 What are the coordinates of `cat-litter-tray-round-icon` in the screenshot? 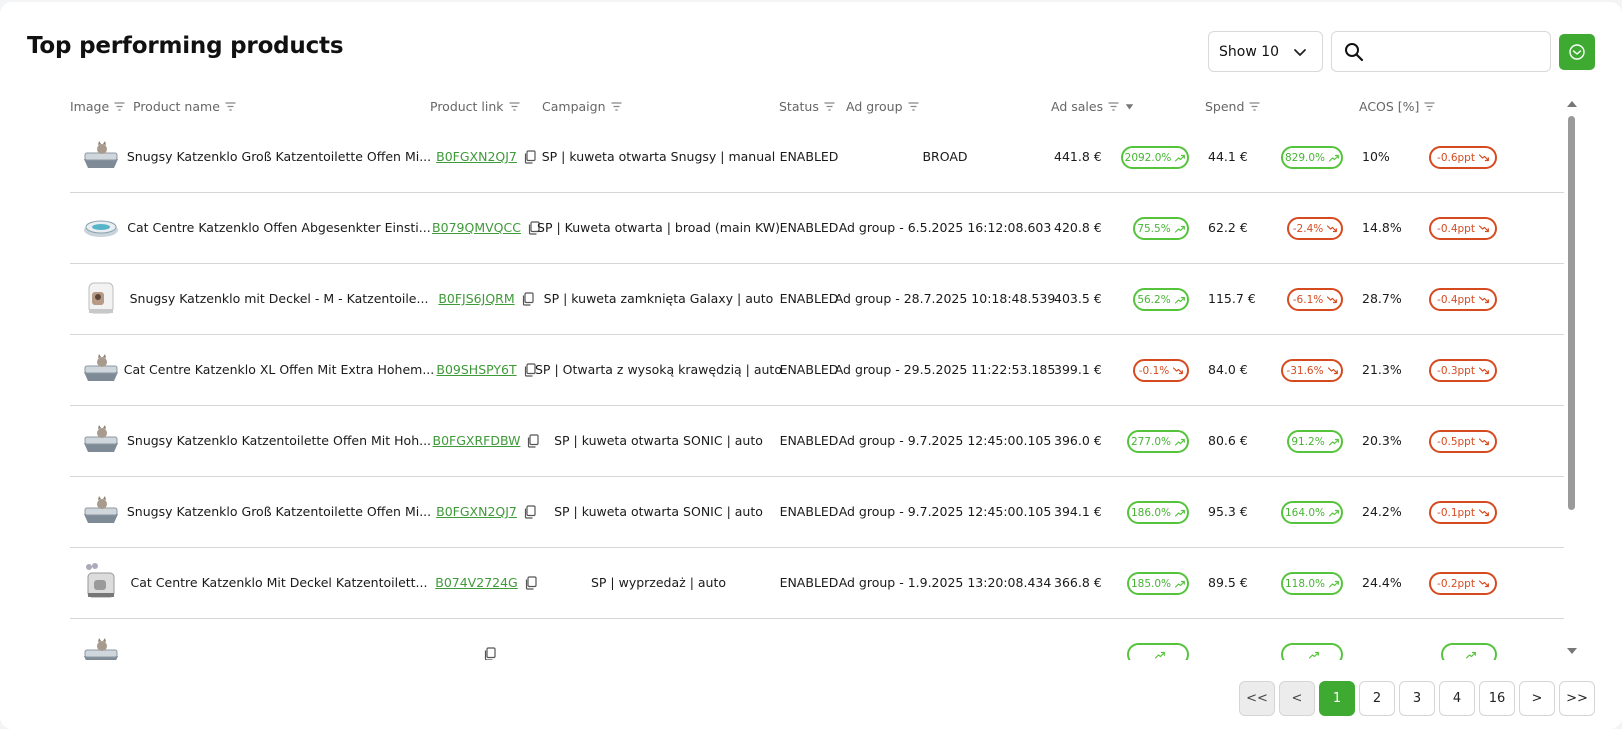 It's located at (101, 228).